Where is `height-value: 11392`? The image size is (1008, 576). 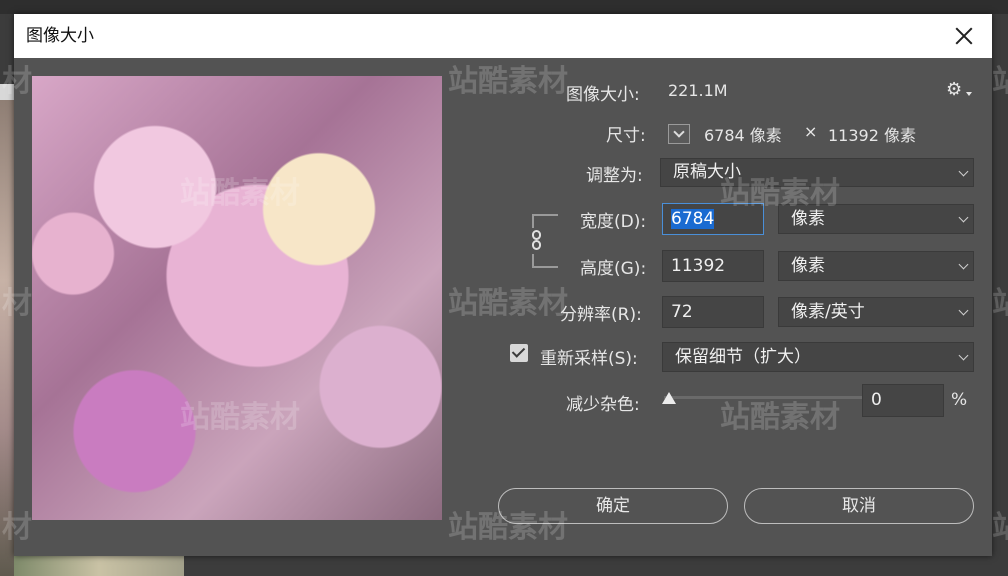 height-value: 11392 is located at coordinates (698, 266).